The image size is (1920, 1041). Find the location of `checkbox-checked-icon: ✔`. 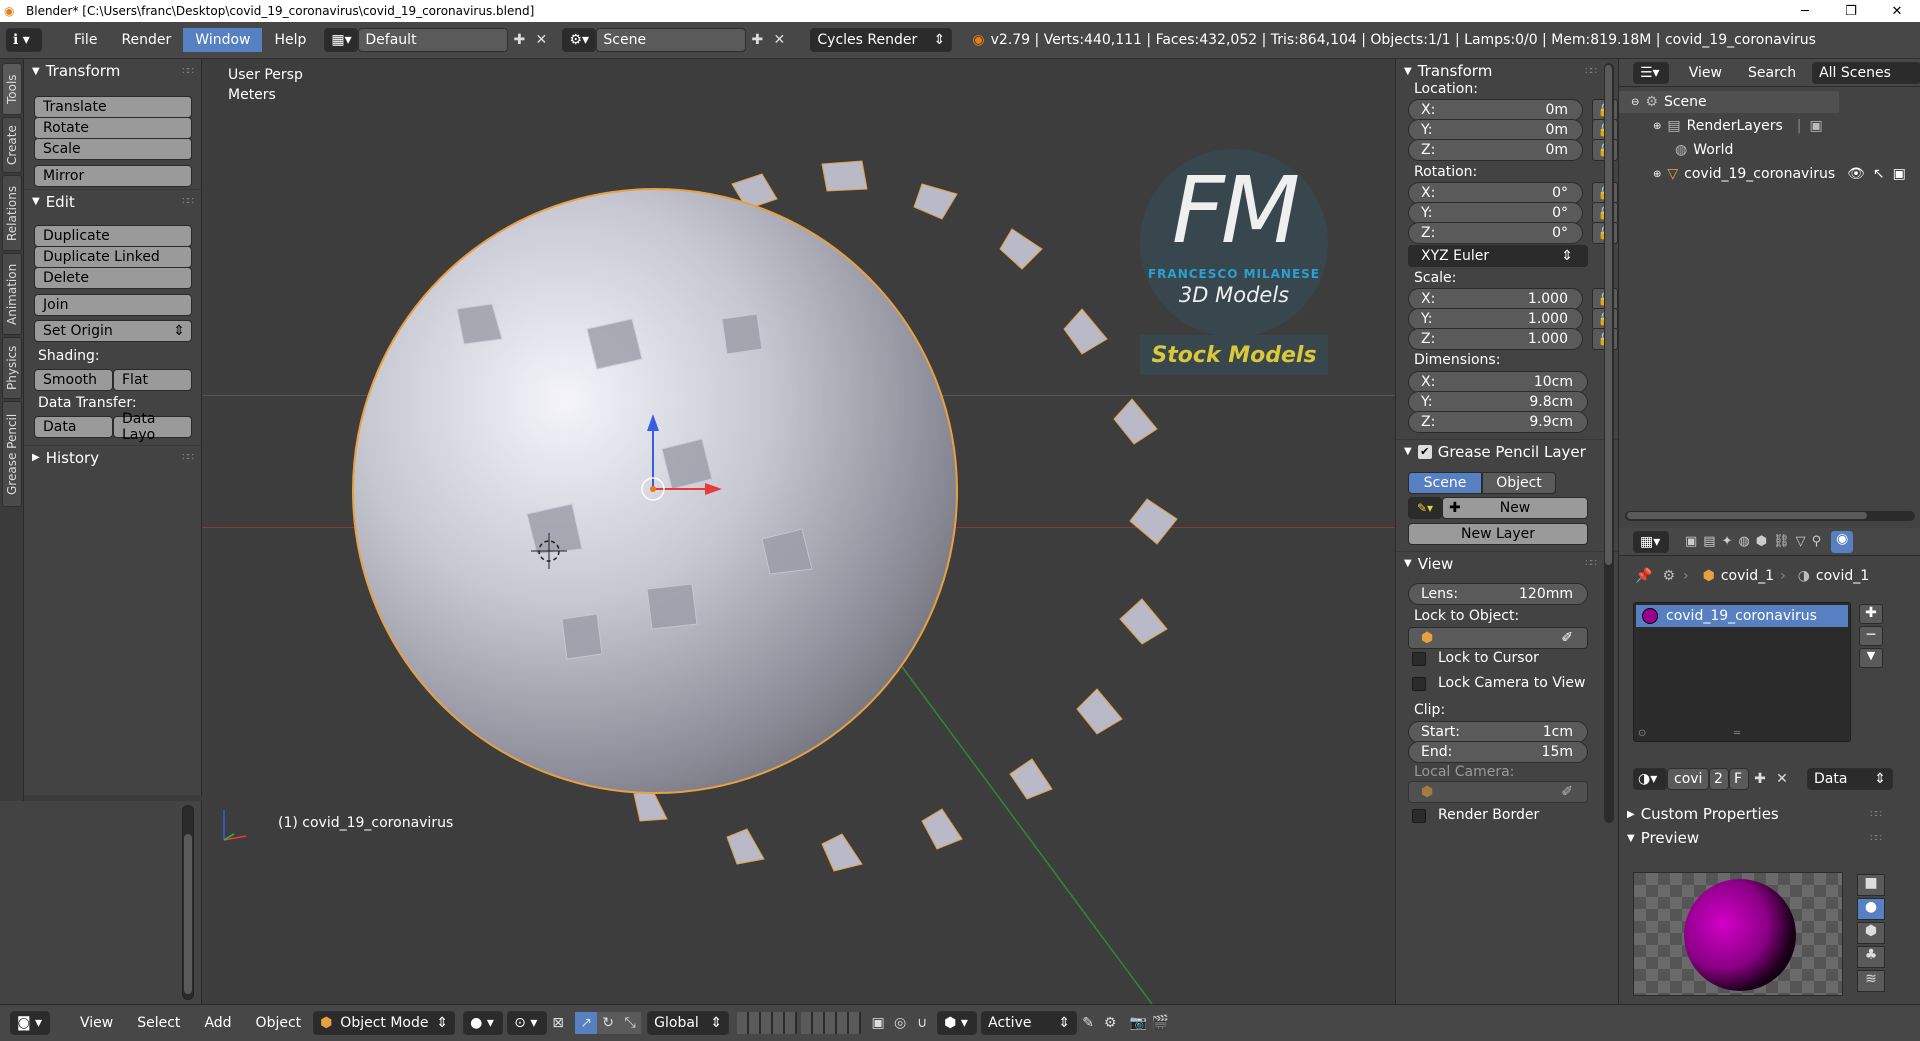

checkbox-checked-icon: ✔ is located at coordinates (1424, 451).